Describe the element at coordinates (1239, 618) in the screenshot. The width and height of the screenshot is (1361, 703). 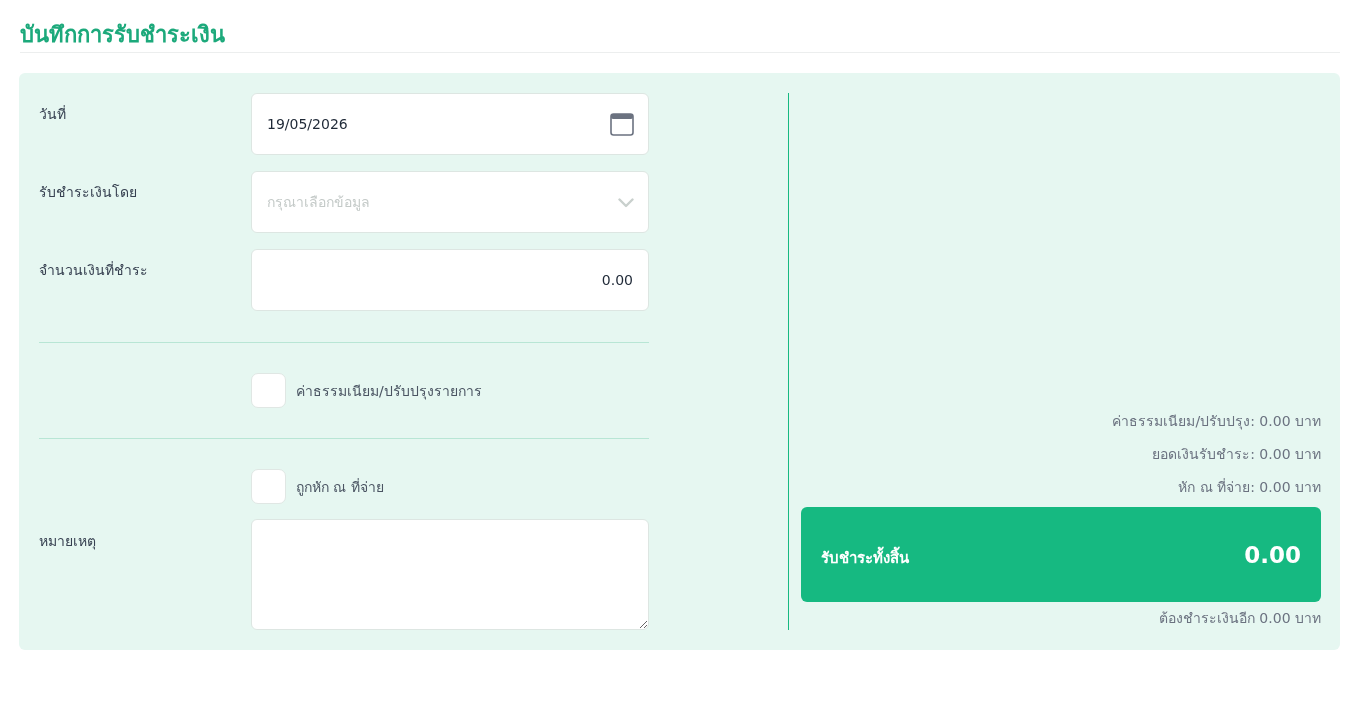
I see `remaining-amount-text: ต้องชำระเงินอีก 0.00 บาท` at that location.